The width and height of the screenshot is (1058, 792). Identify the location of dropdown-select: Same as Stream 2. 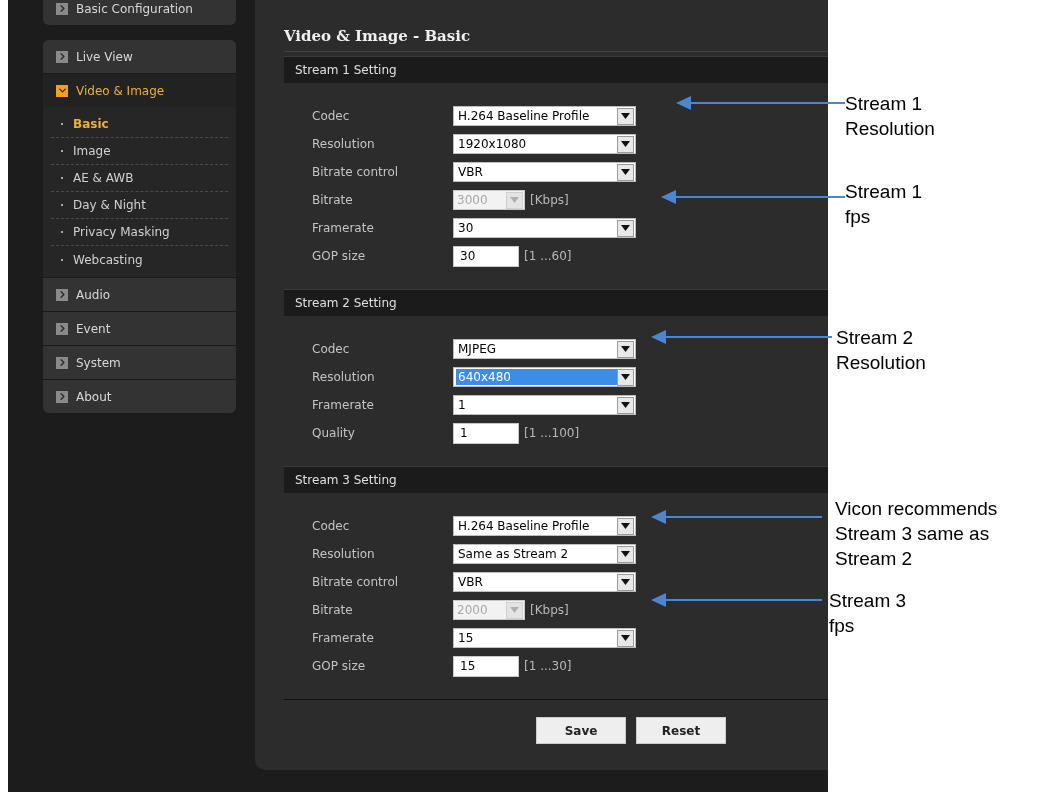
(544, 554).